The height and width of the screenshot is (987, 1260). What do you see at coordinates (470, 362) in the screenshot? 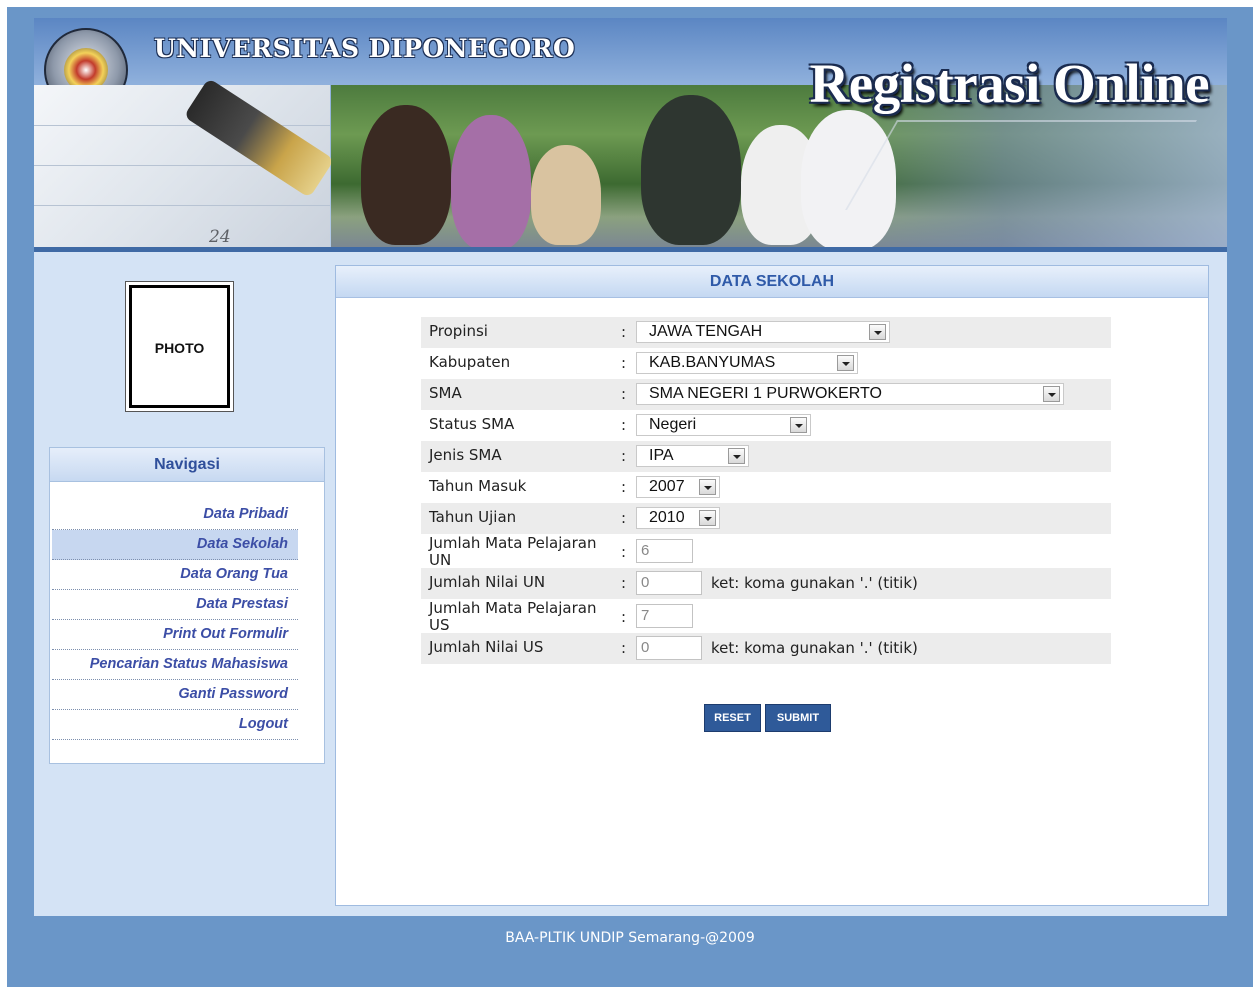
I see `kabupaten-label: Kabupaten` at bounding box center [470, 362].